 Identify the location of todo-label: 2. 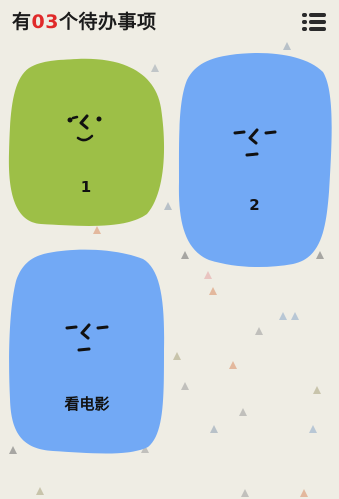
(254, 205).